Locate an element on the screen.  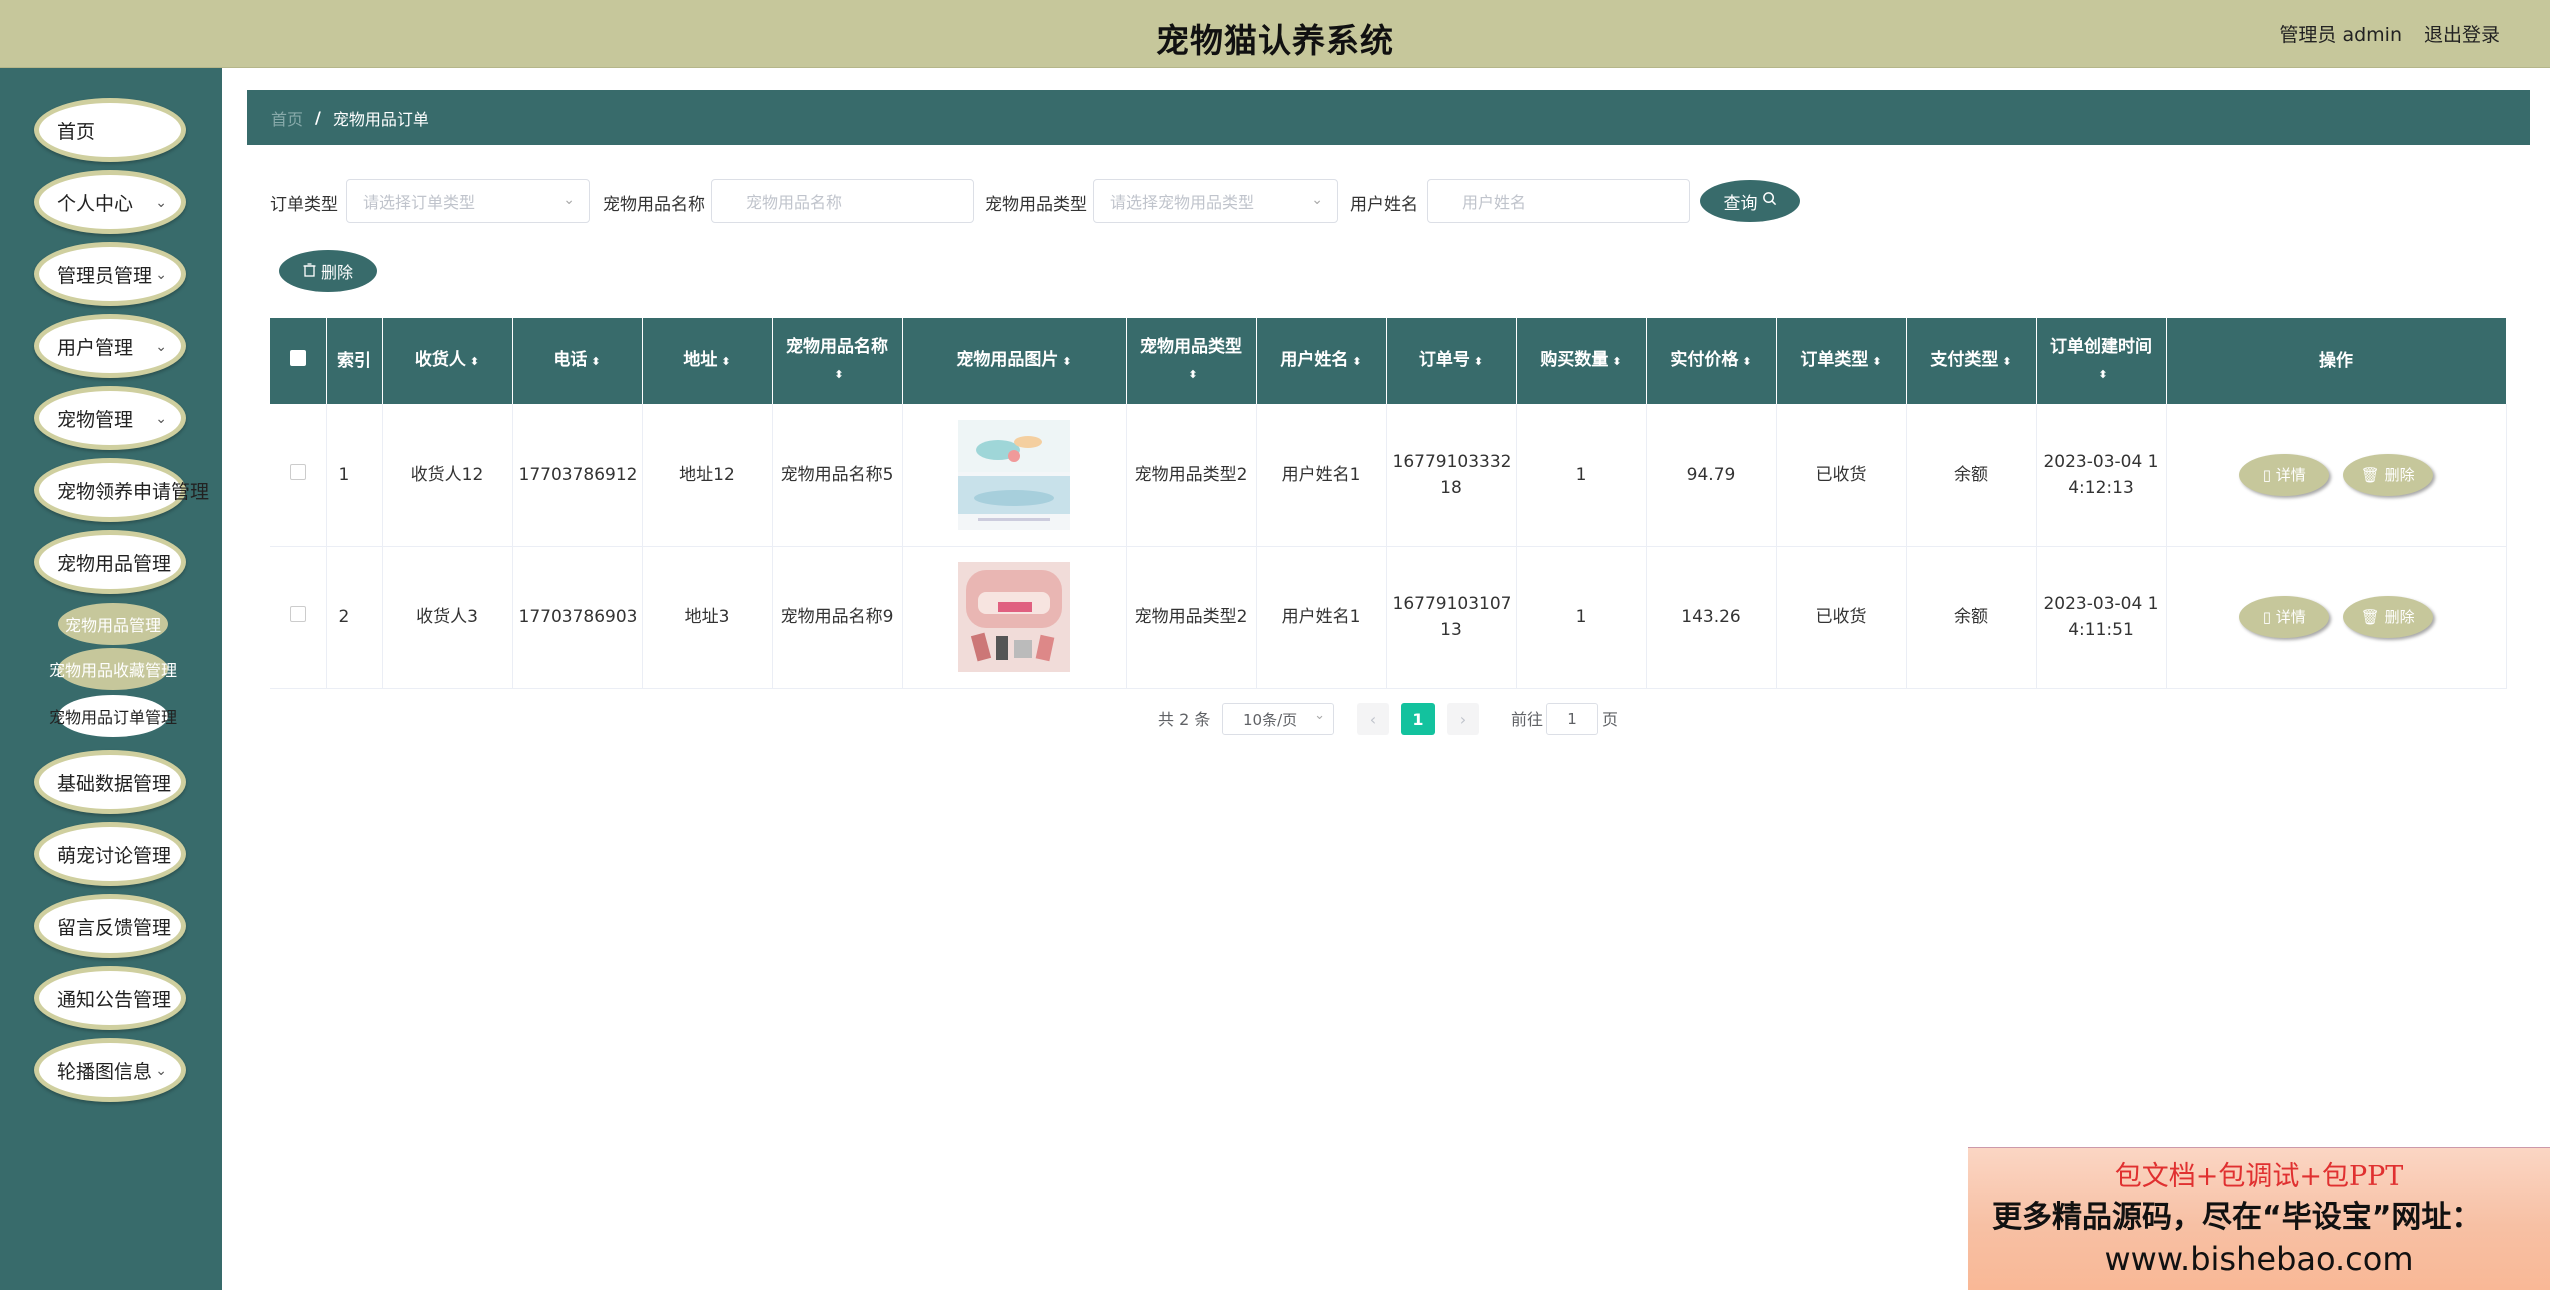
goto-page-input: 1 is located at coordinates (1572, 719).